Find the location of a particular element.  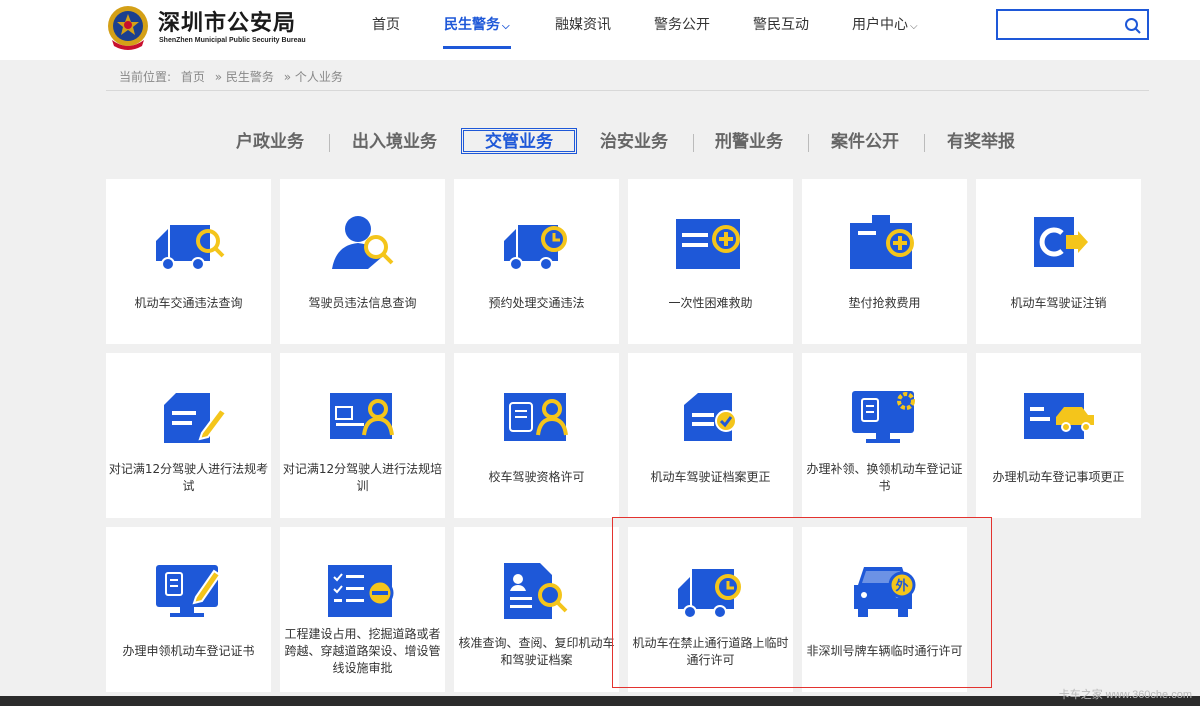

tile-label: 预约处理交通违法 is located at coordinates (536, 303).